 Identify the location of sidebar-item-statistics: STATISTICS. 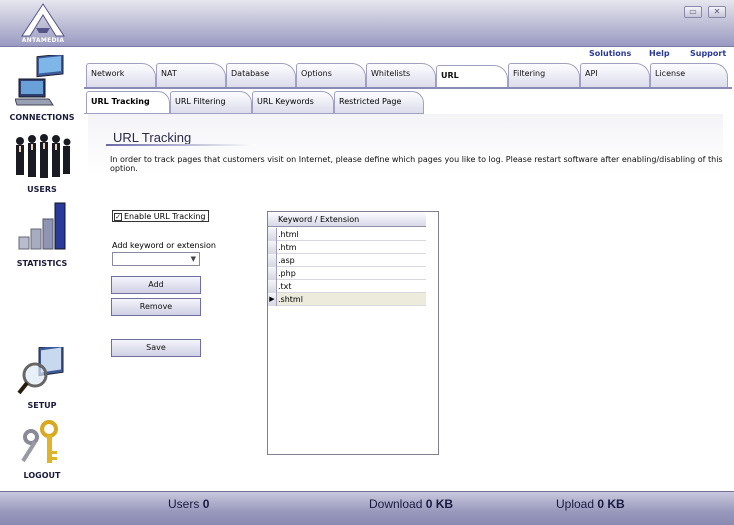
(42, 234).